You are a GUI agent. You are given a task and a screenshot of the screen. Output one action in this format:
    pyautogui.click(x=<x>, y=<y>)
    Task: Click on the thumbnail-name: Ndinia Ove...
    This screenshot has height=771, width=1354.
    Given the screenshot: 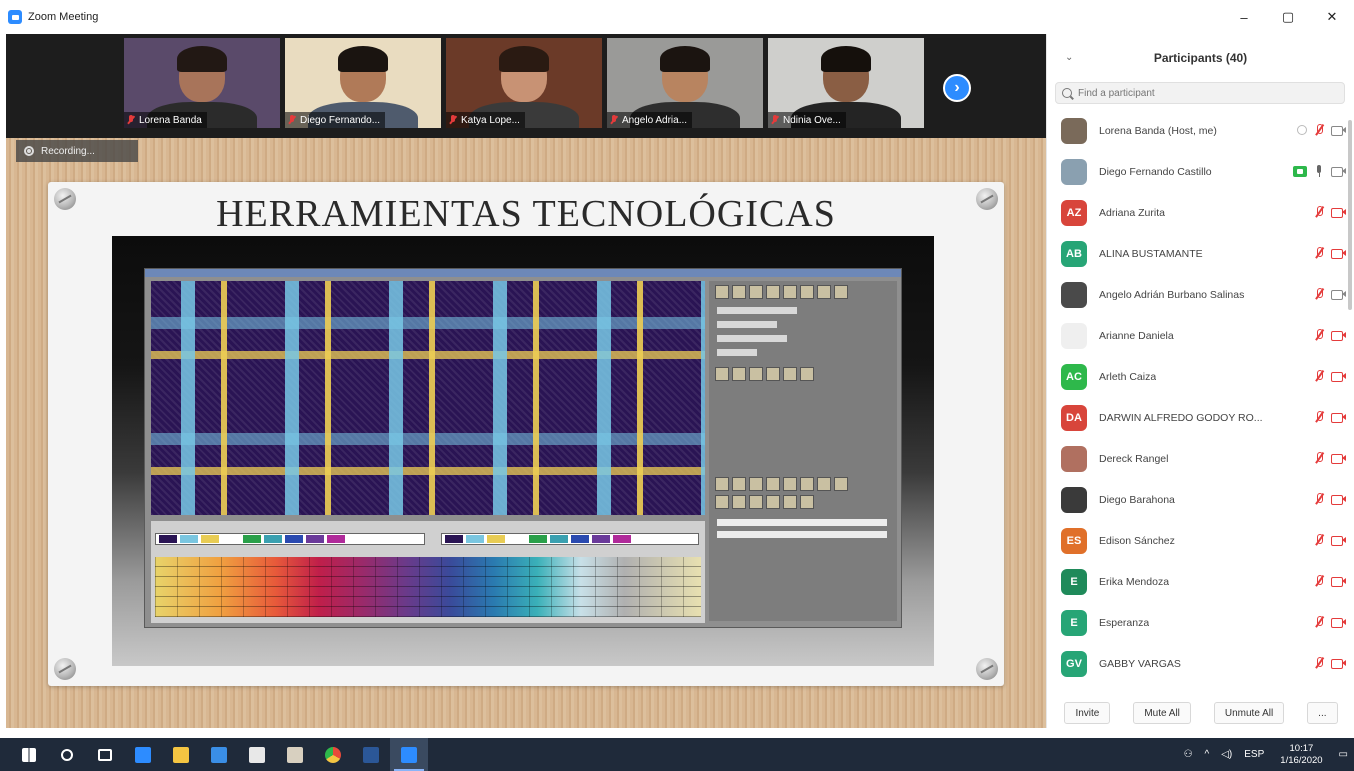 What is the action you would take?
    pyautogui.click(x=812, y=120)
    